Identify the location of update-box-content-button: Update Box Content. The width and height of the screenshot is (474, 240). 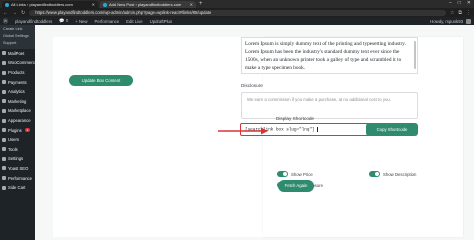
(101, 80).